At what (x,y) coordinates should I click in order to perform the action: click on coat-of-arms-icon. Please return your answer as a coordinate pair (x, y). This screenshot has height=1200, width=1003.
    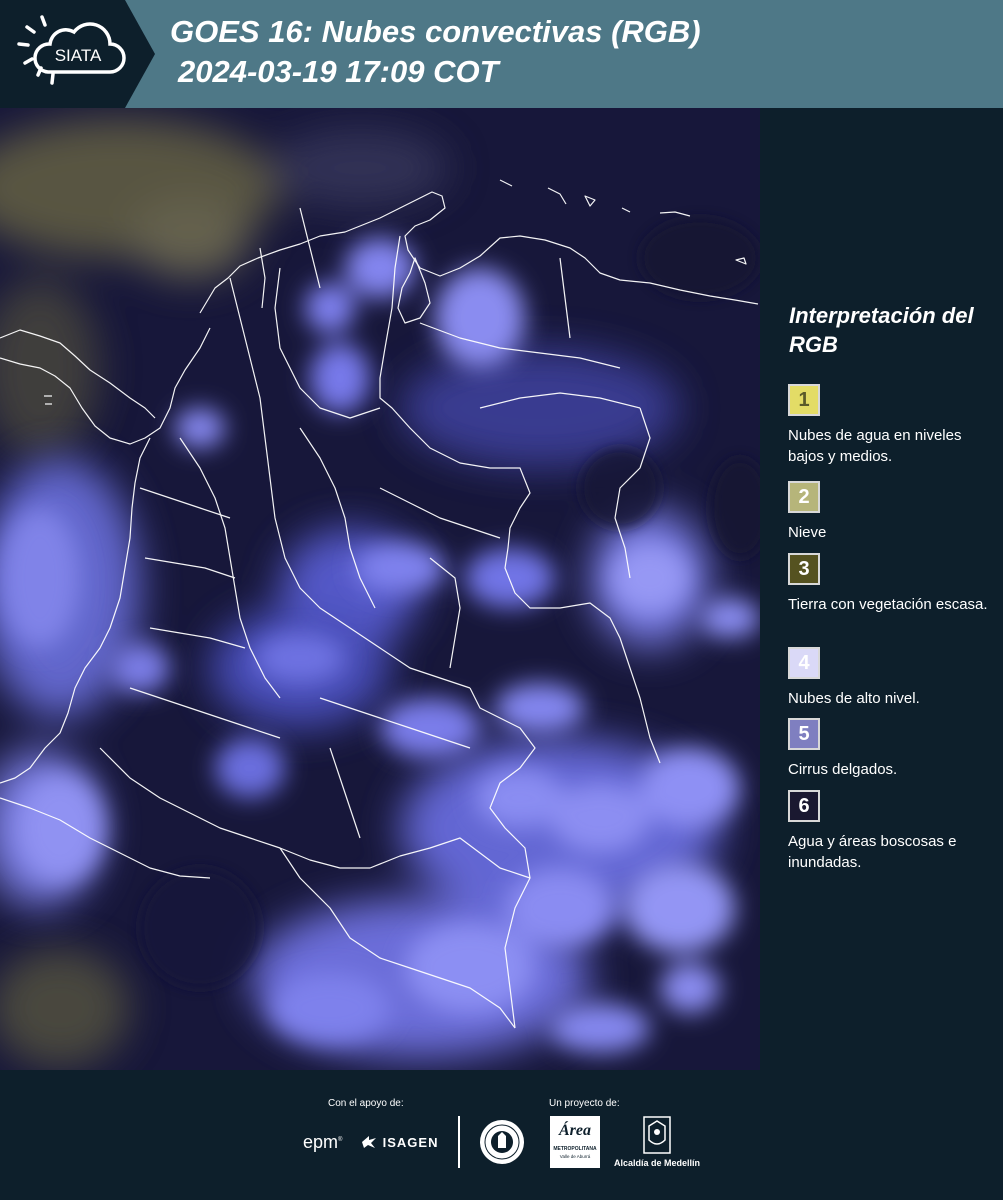
    Looking at the image, I should click on (657, 1135).